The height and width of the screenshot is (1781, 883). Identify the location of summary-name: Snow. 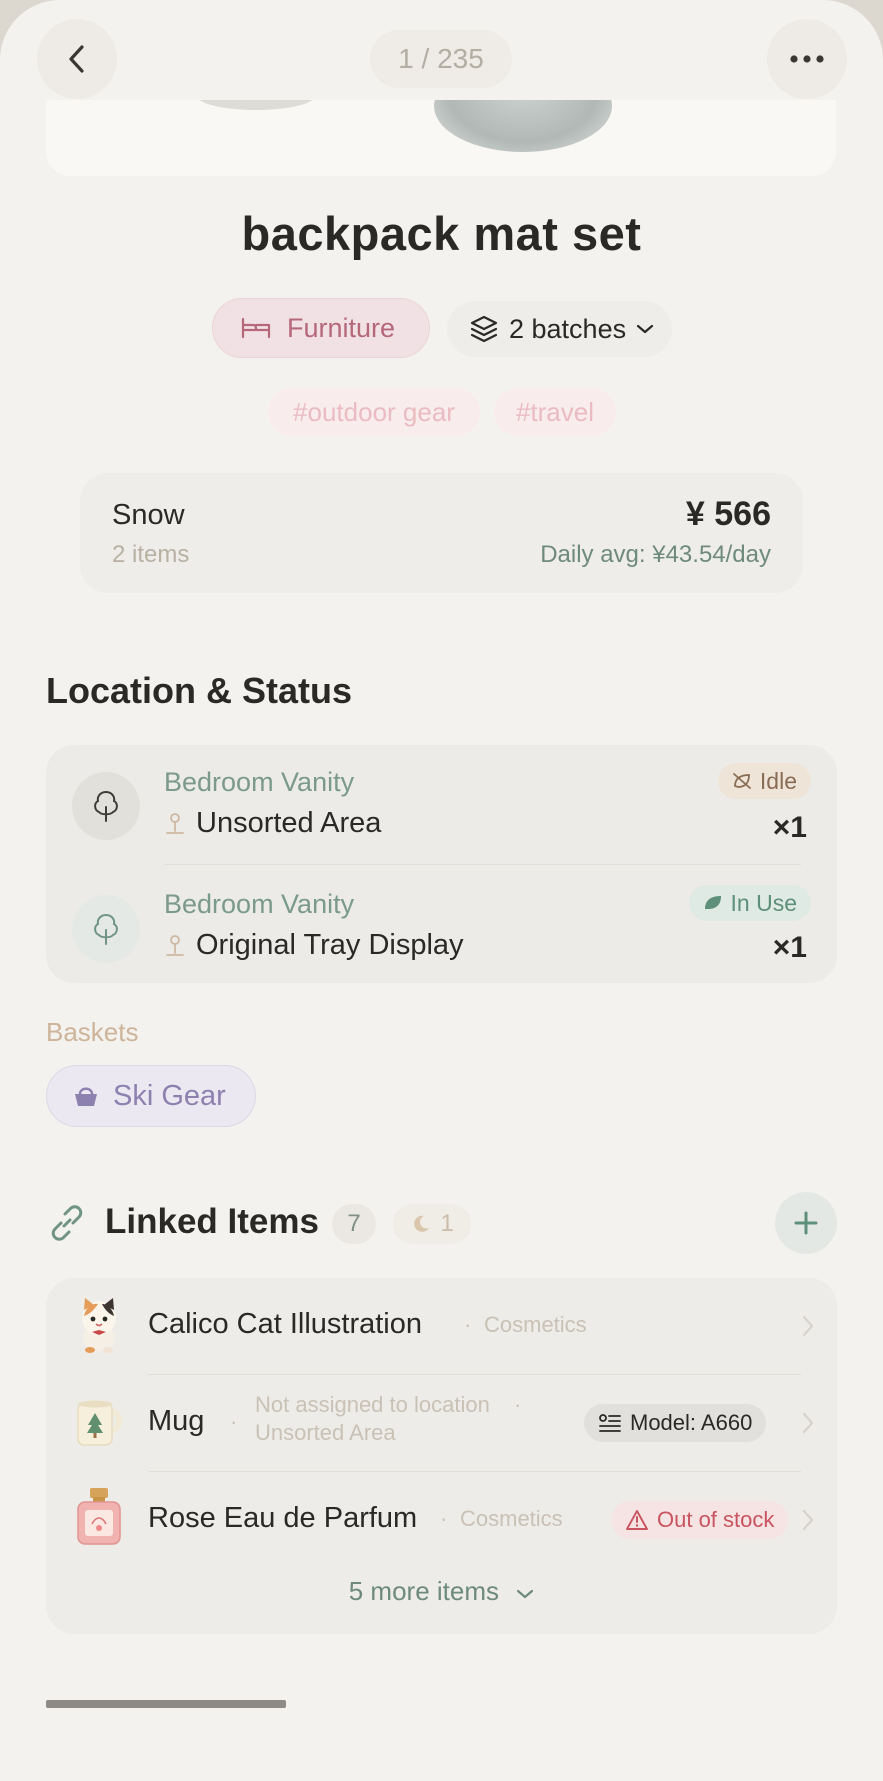
(148, 515).